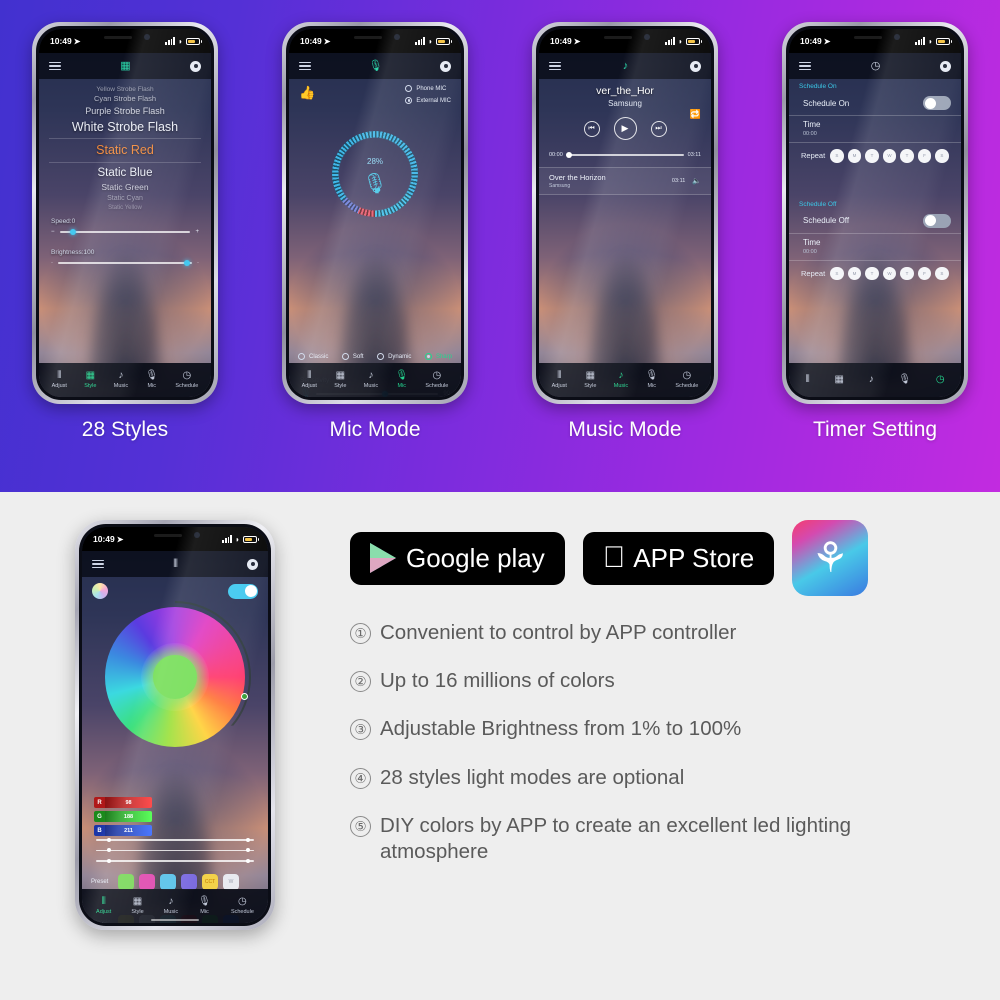  What do you see at coordinates (839, 380) in the screenshot?
I see `nav-item-style: ▦` at bounding box center [839, 380].